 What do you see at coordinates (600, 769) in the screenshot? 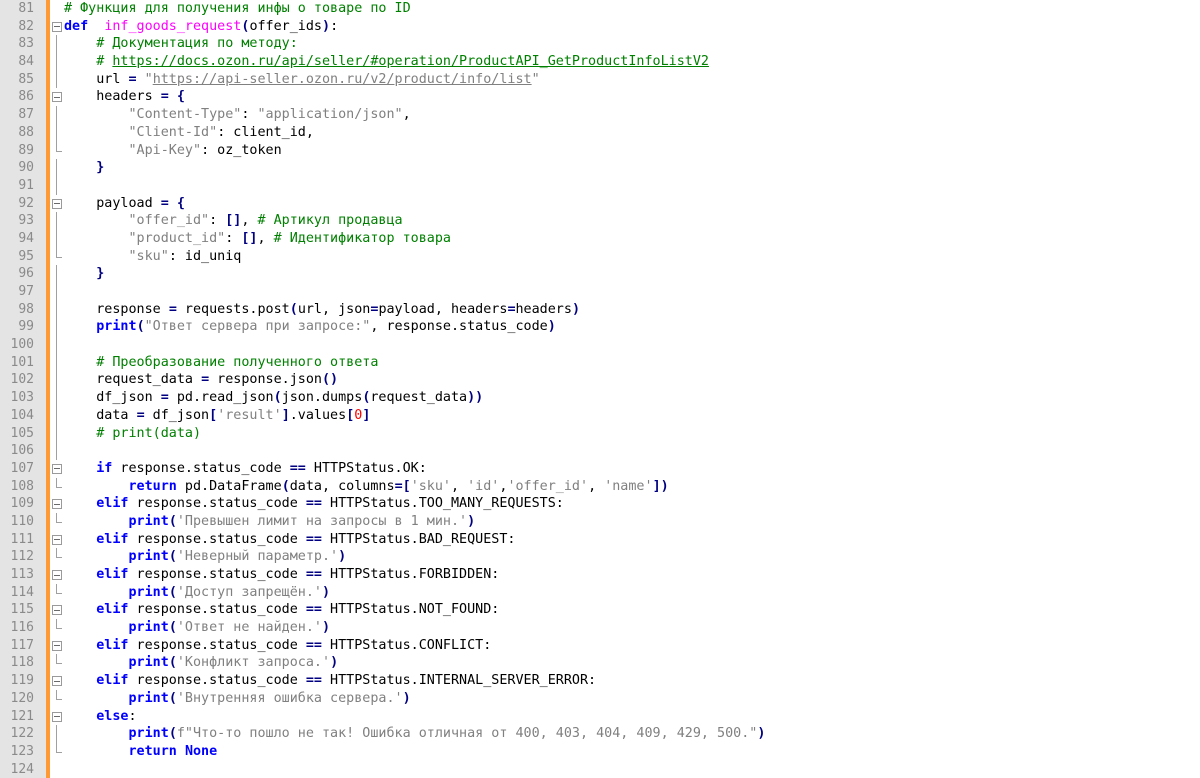
I see `code-line: 124` at bounding box center [600, 769].